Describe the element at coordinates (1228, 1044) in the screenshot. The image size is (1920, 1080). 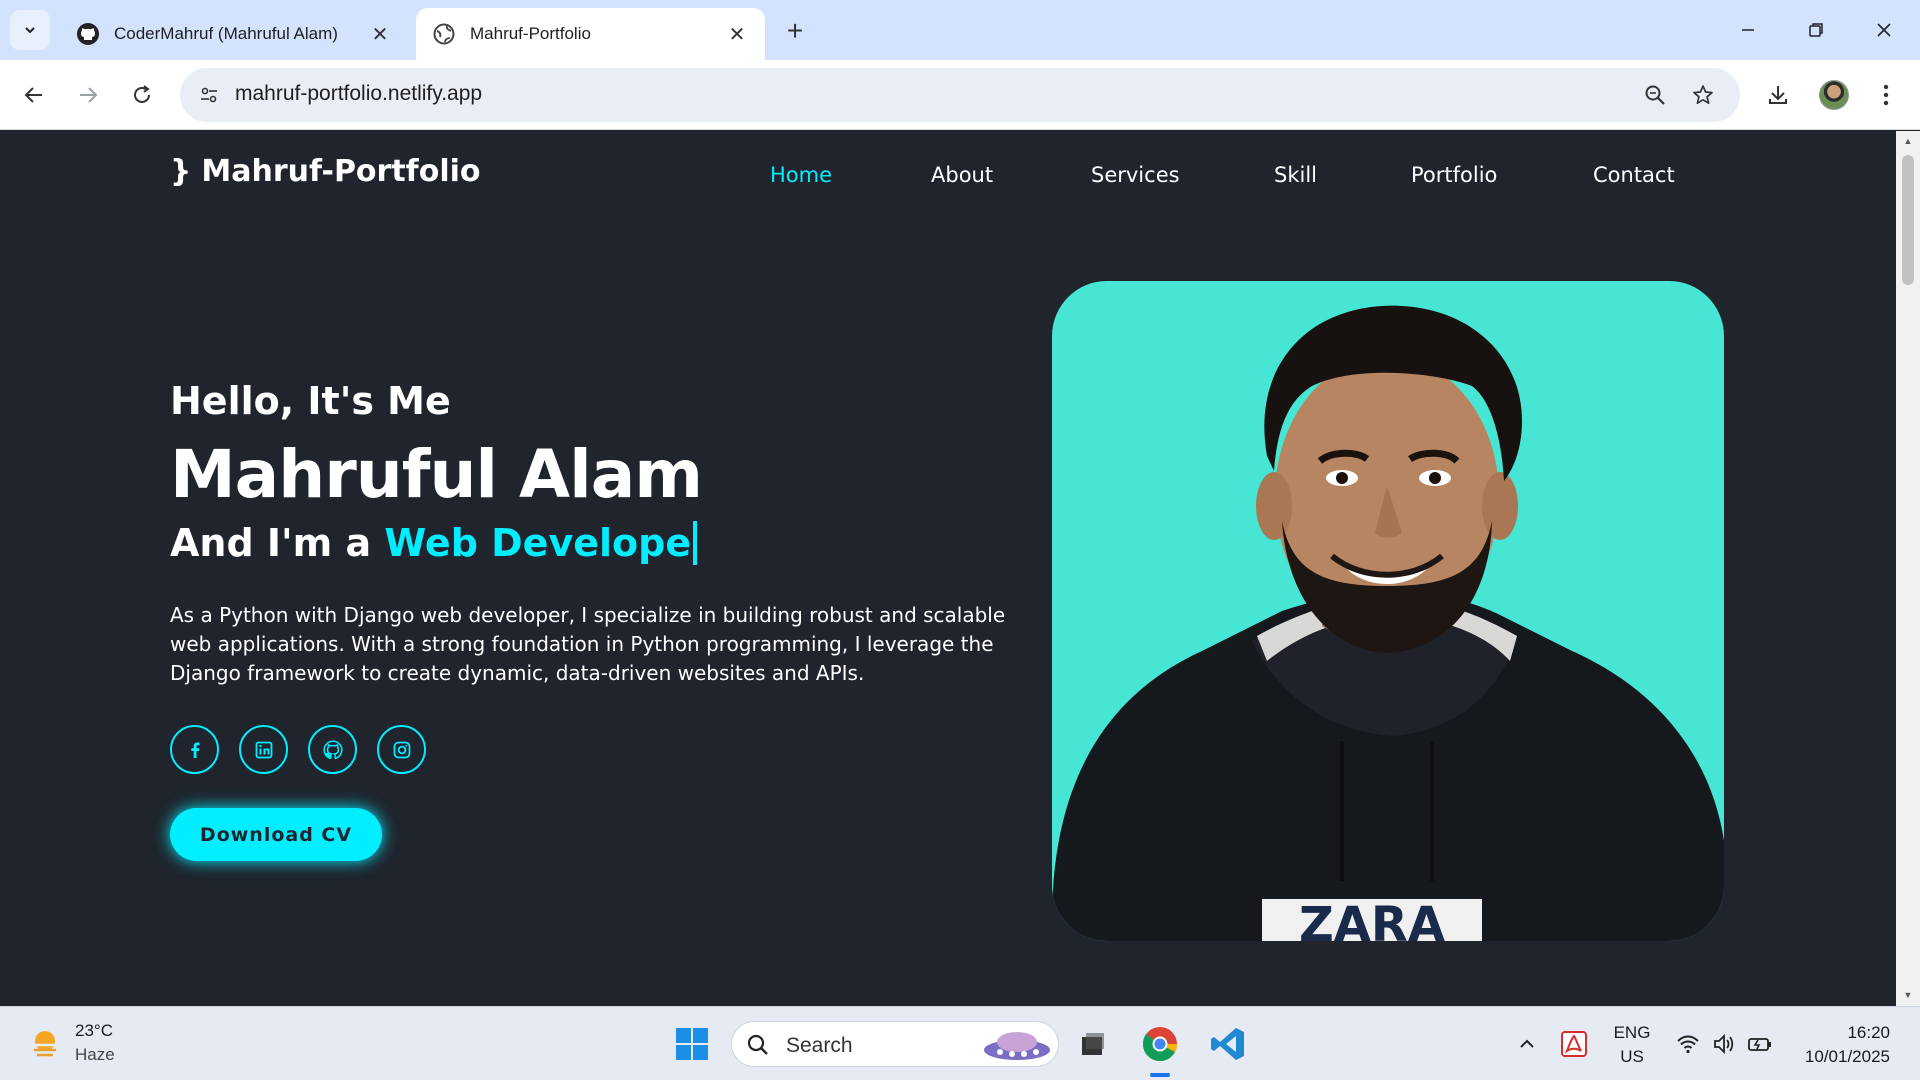
I see `vscode-taskbar-icon` at that location.